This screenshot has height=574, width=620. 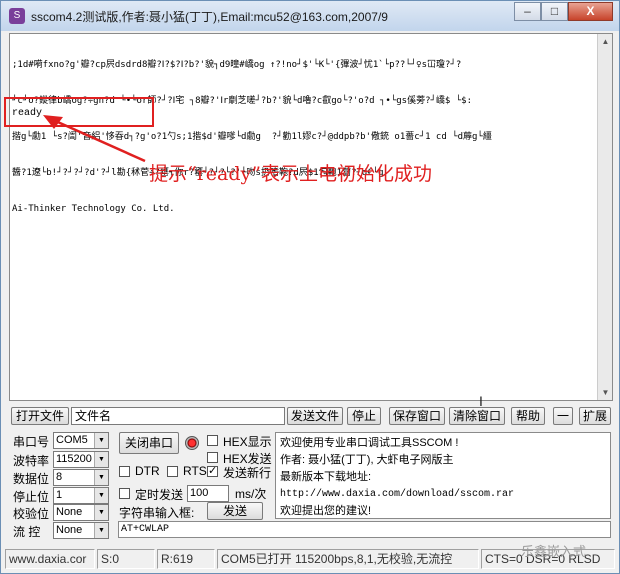 What do you see at coordinates (605, 41) in the screenshot?
I see `scroll-up-arrow-icon: ▲` at bounding box center [605, 41].